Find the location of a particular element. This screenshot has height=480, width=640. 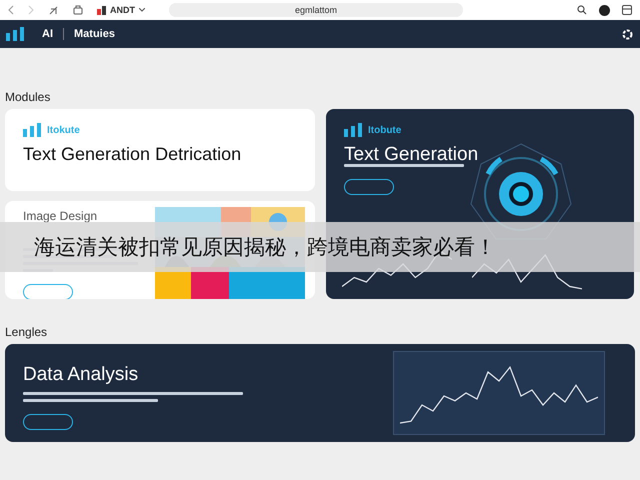

address-field: egmlattom is located at coordinates (316, 10).